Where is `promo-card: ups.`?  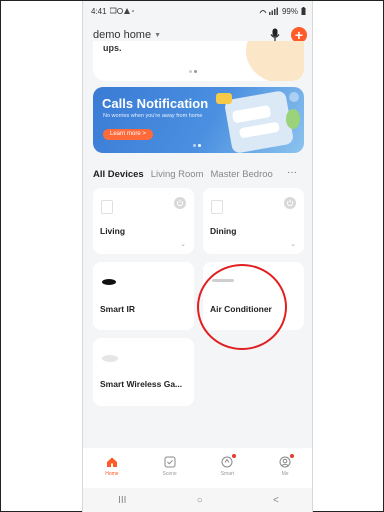
promo-card: ups. is located at coordinates (198, 61).